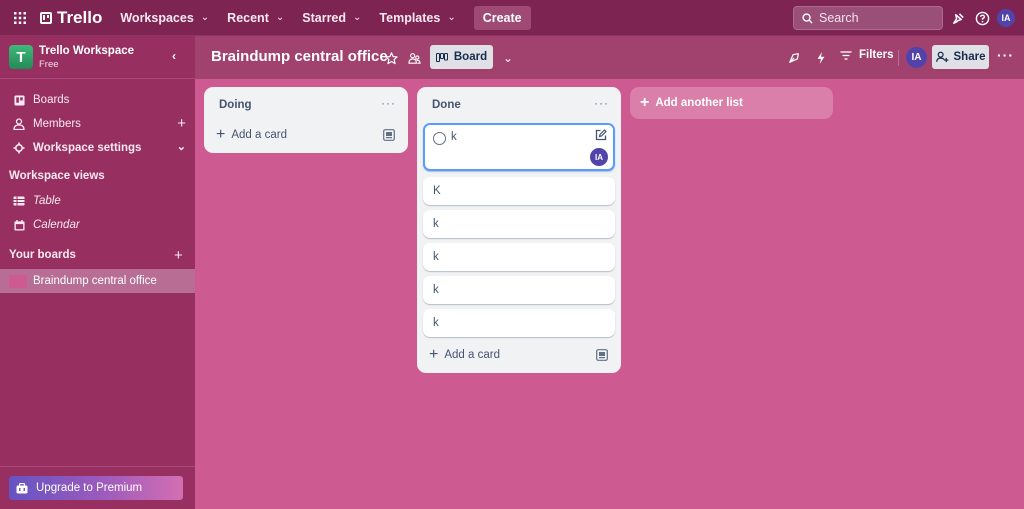 The height and width of the screenshot is (509, 1024). What do you see at coordinates (1005, 55) in the screenshot?
I see `more-options-icon: ···` at bounding box center [1005, 55].